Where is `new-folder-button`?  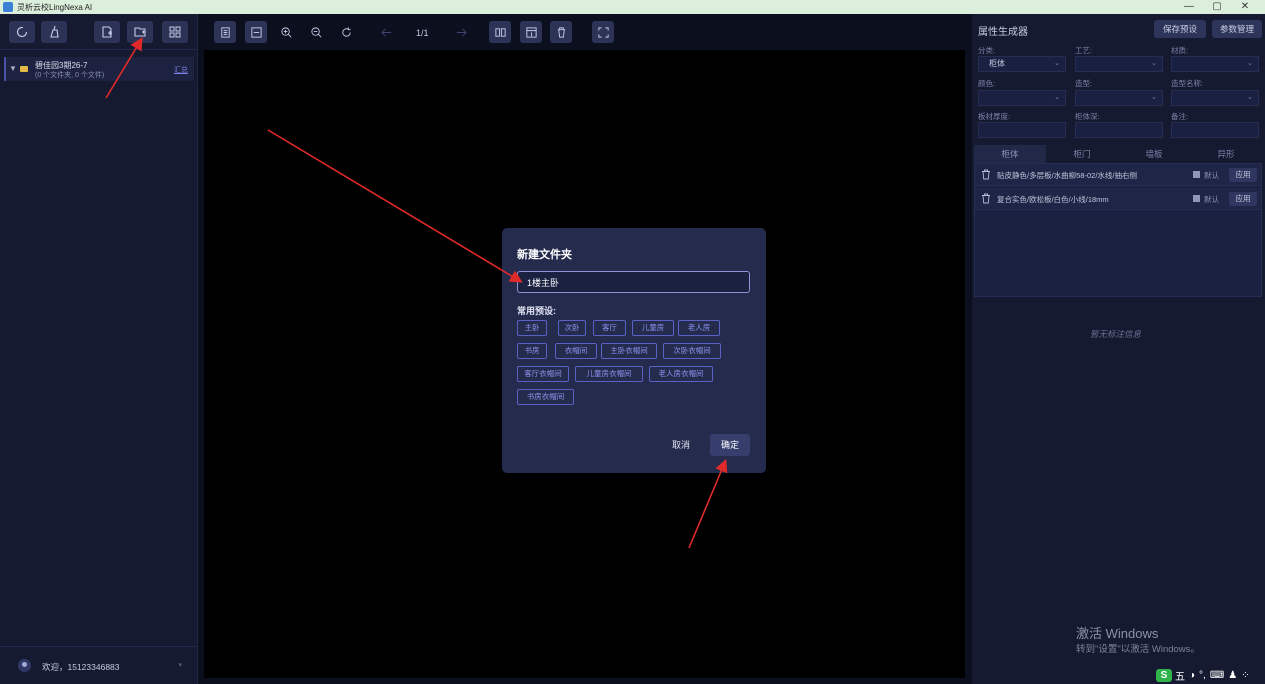
new-folder-button is located at coordinates (140, 32).